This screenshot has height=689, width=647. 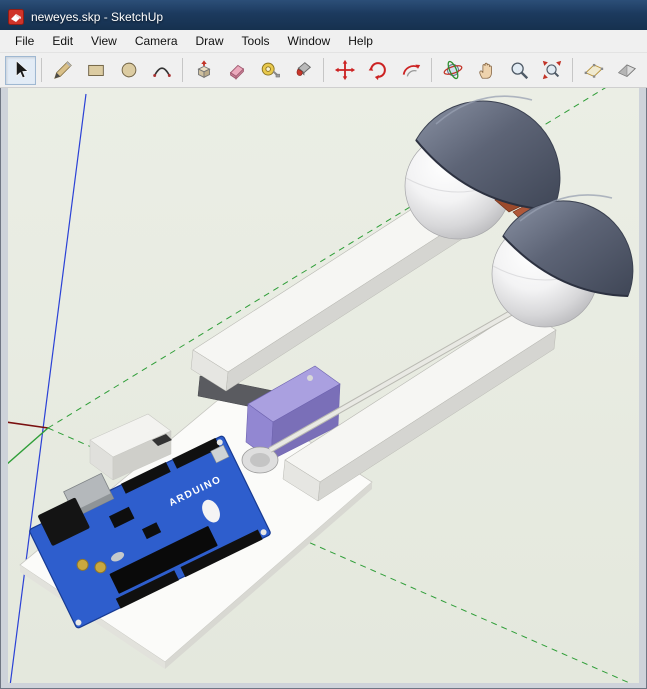 I want to click on tool-section-plane, so click(x=593, y=70).